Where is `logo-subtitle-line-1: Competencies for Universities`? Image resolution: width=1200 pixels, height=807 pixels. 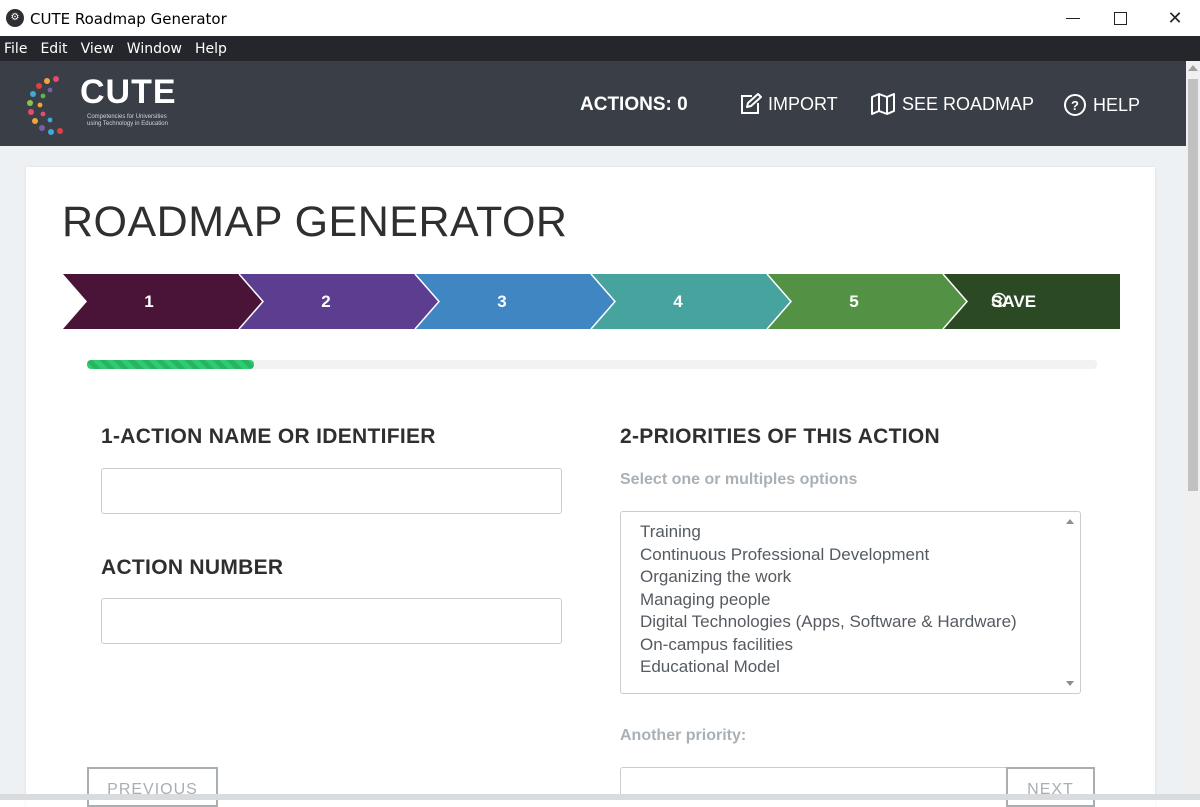
logo-subtitle-line-1: Competencies for Universities is located at coordinates (127, 117).